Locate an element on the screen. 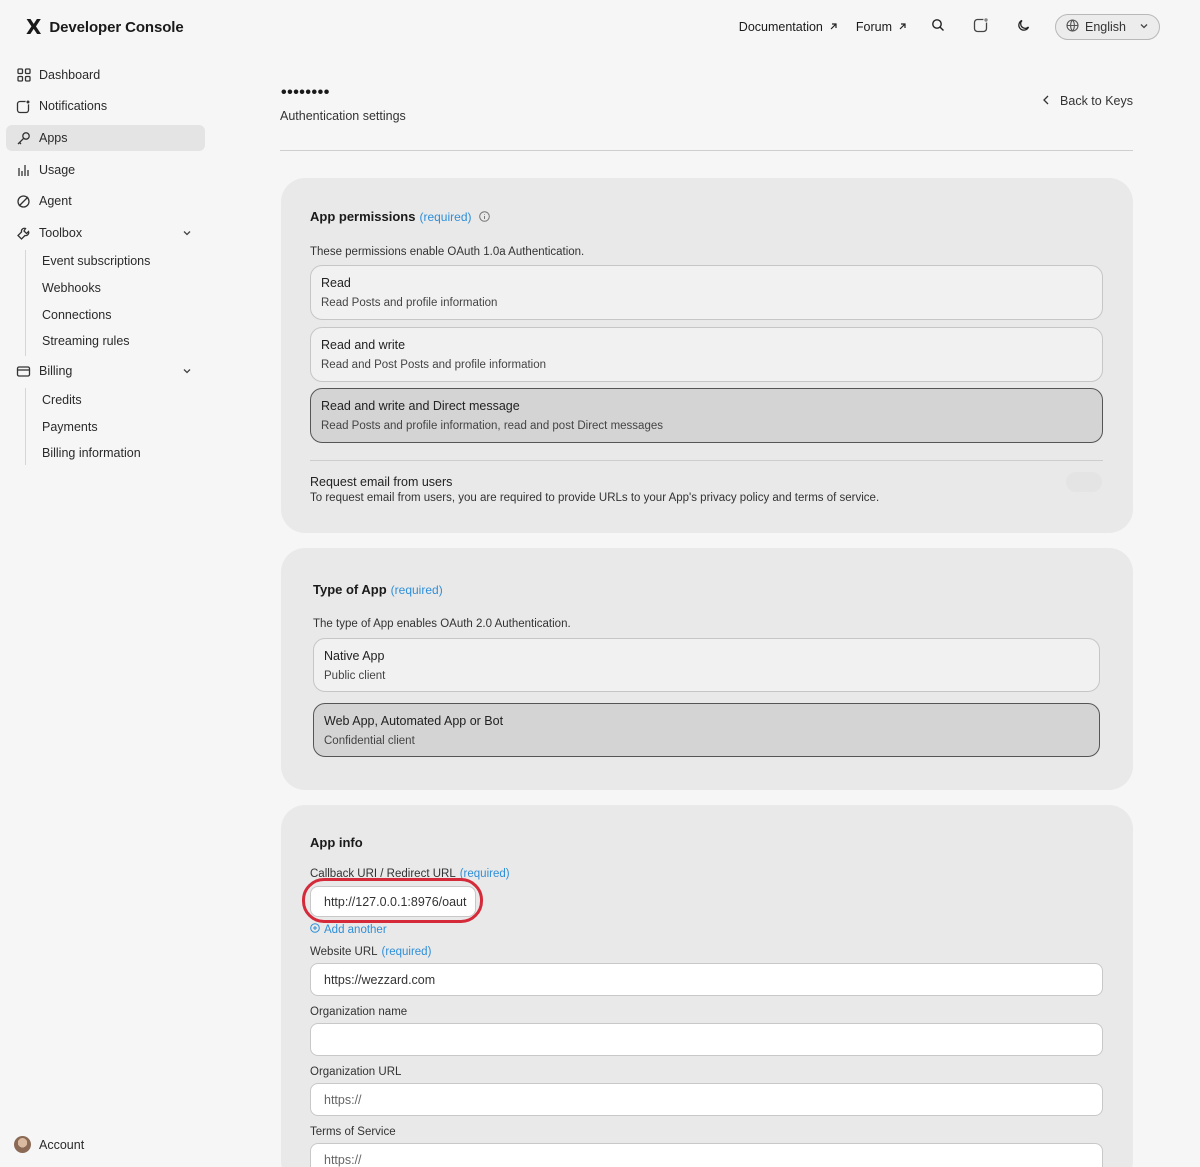 This screenshot has width=1200, height=1167. language-label: English is located at coordinates (1105, 27).